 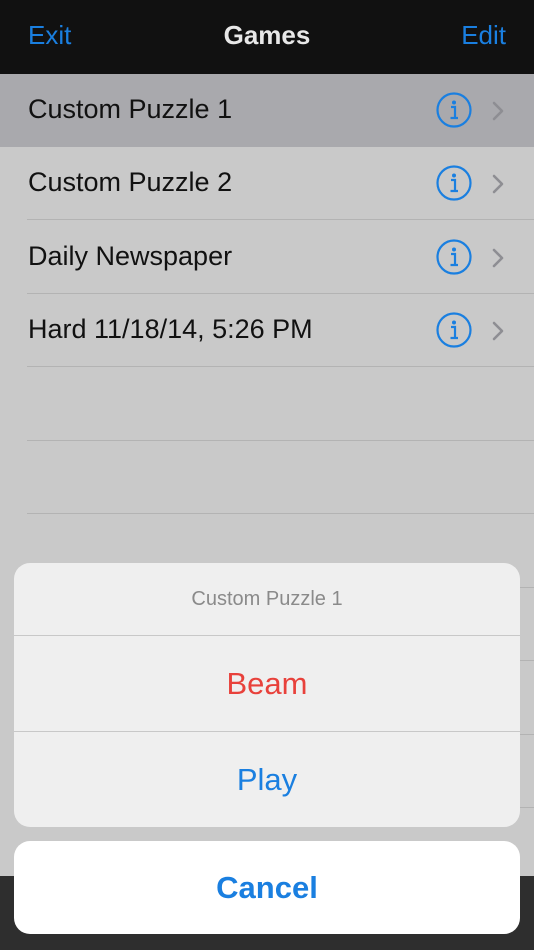 I want to click on list-item: Hard 11/18/14, 5:26 PM, so click(x=267, y=330).